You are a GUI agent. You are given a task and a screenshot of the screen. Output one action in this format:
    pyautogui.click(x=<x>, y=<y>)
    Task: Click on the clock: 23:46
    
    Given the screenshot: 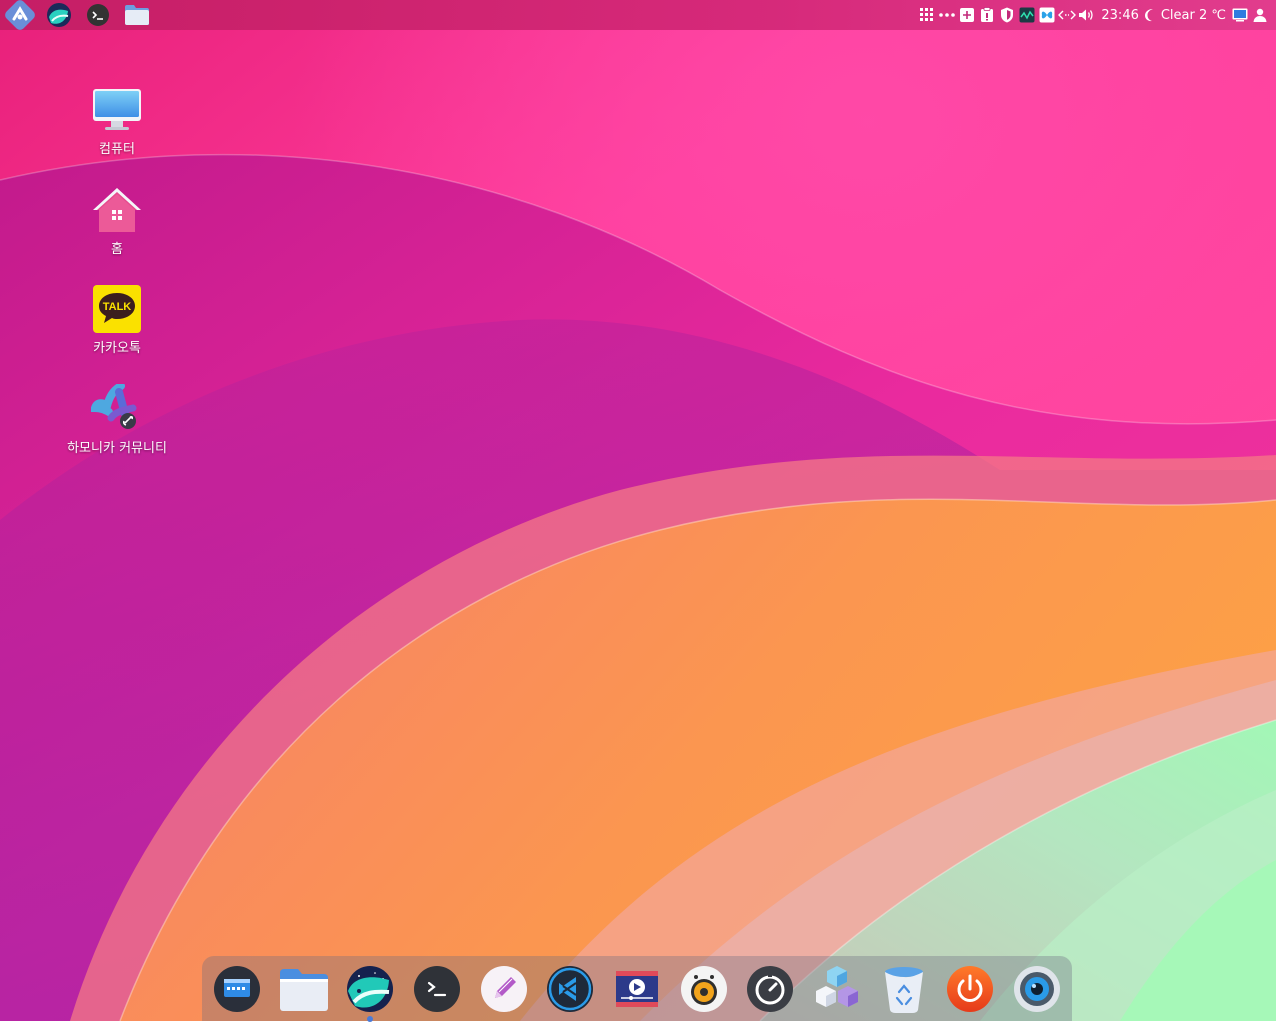 What is the action you would take?
    pyautogui.click(x=1119, y=15)
    